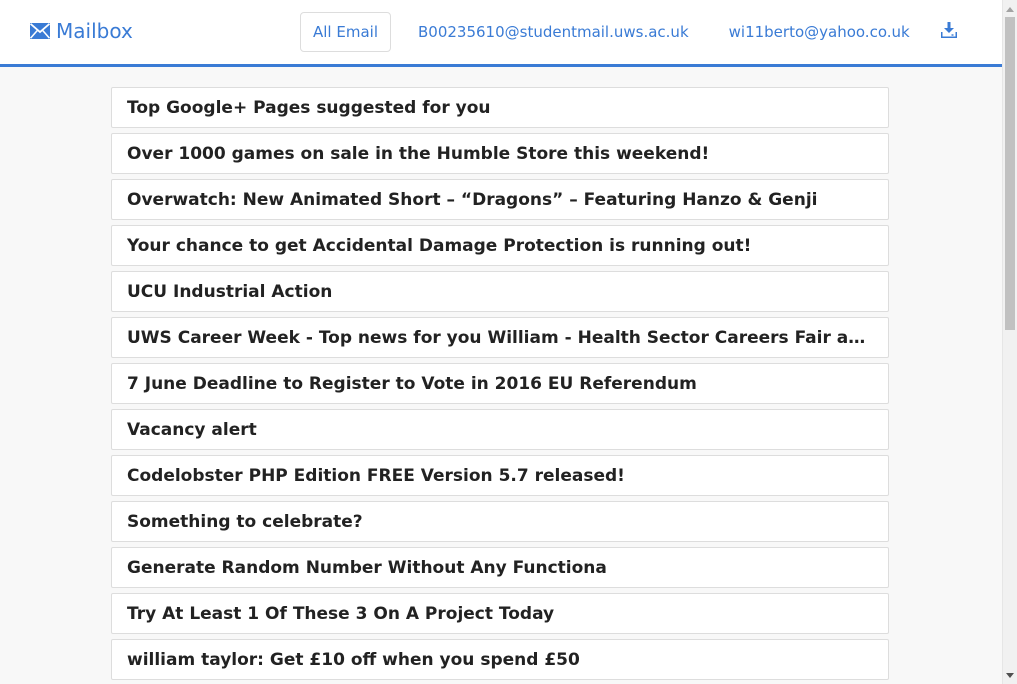 The image size is (1017, 684). I want to click on brand: Mailbox, so click(81, 31).